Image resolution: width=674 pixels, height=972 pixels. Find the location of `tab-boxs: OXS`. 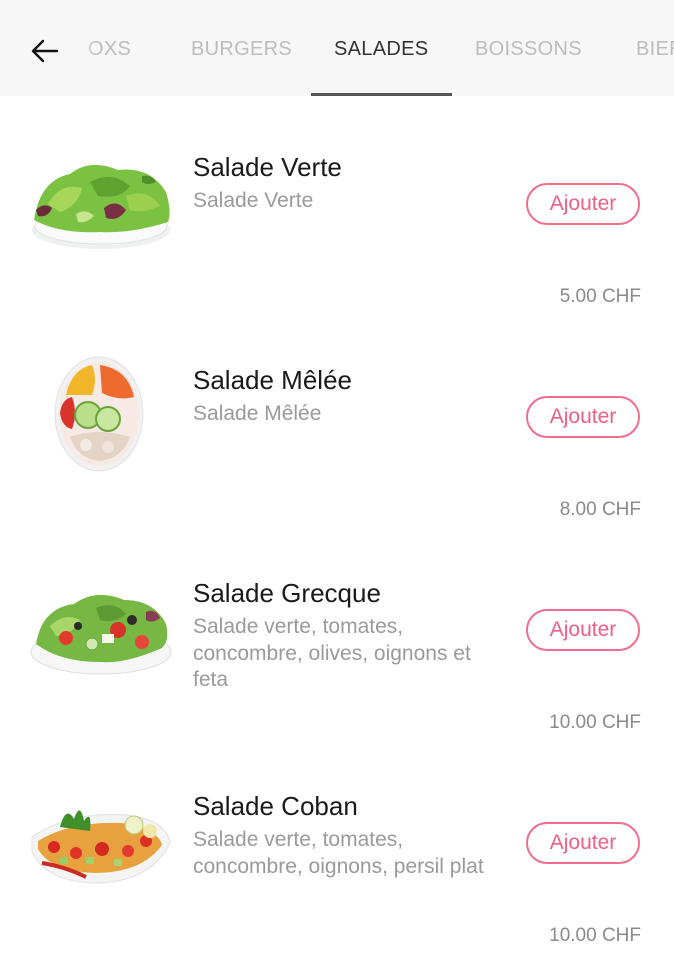

tab-boxs: OXS is located at coordinates (109, 49).